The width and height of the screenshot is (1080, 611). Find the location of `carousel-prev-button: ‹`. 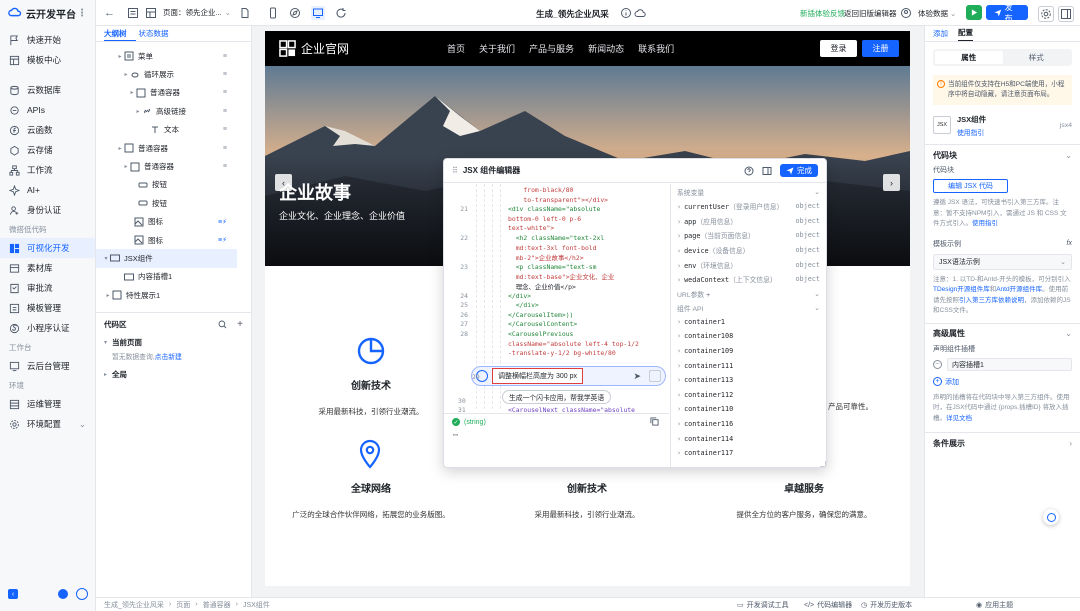

carousel-prev-button: ‹ is located at coordinates (283, 182).